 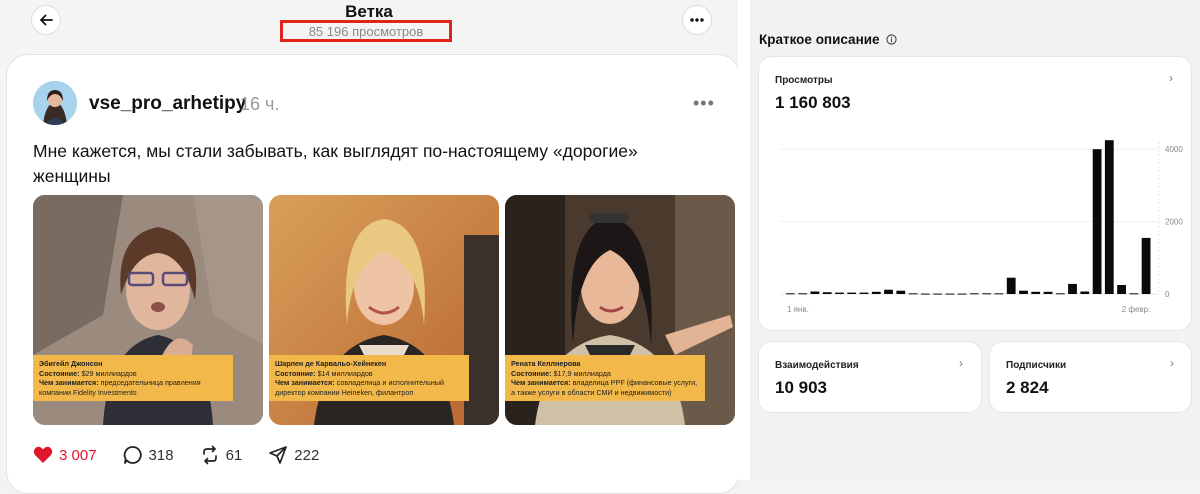 I want to click on post-timestamp: 16 ч., so click(x=260, y=104).